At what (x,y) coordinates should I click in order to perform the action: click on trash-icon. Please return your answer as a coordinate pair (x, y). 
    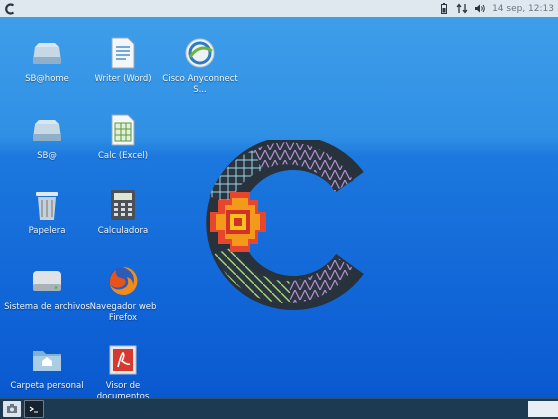
    Looking at the image, I should click on (47, 205).